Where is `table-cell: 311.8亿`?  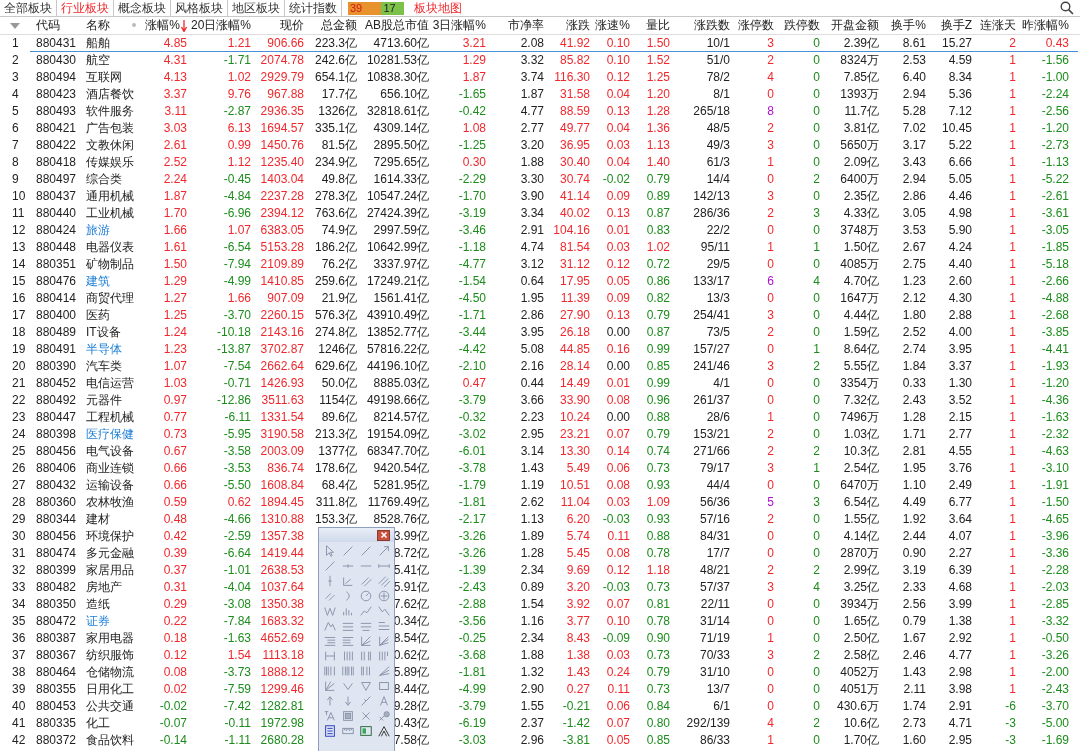 table-cell: 311.8亿 is located at coordinates (336, 502).